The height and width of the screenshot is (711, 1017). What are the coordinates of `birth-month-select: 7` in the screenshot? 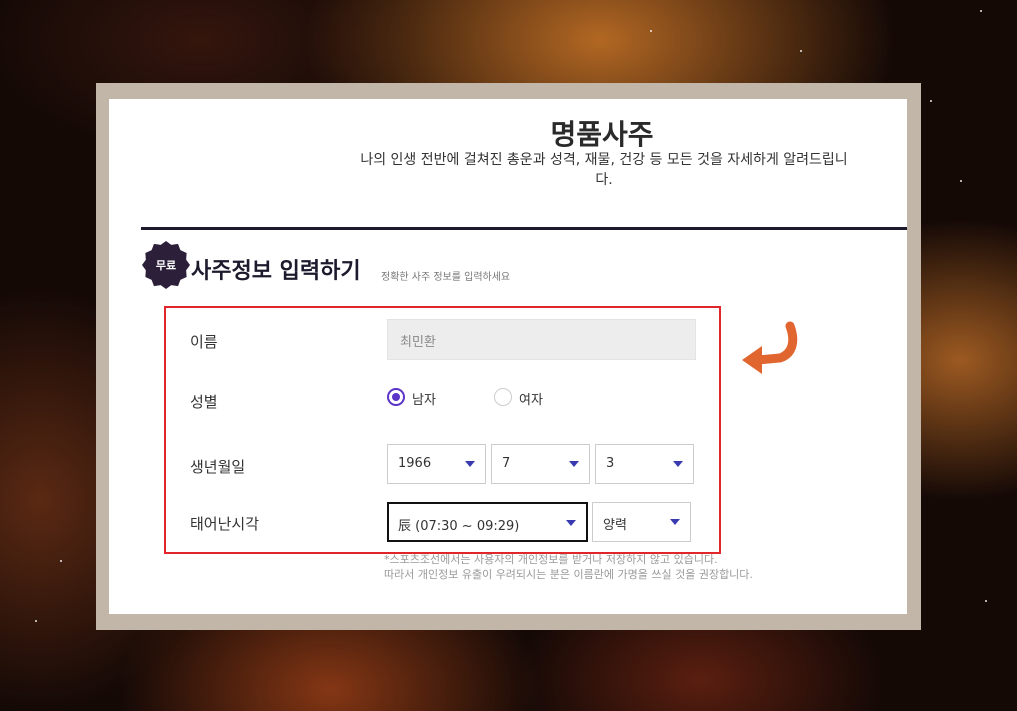 It's located at (540, 464).